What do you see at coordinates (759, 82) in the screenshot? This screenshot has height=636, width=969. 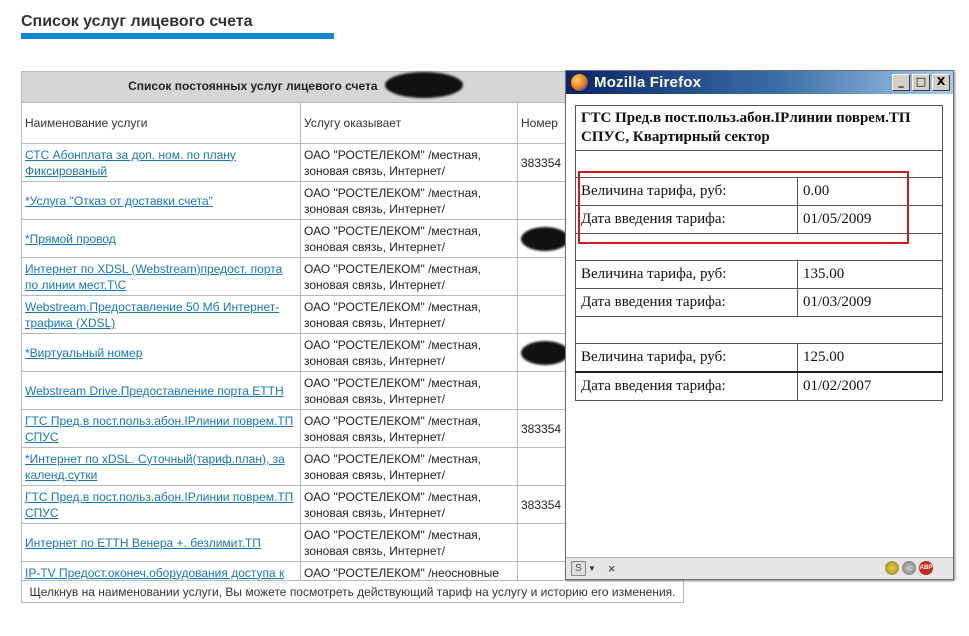 I see `popup-titlebar: Mozilla Firefox _ □ X` at bounding box center [759, 82].